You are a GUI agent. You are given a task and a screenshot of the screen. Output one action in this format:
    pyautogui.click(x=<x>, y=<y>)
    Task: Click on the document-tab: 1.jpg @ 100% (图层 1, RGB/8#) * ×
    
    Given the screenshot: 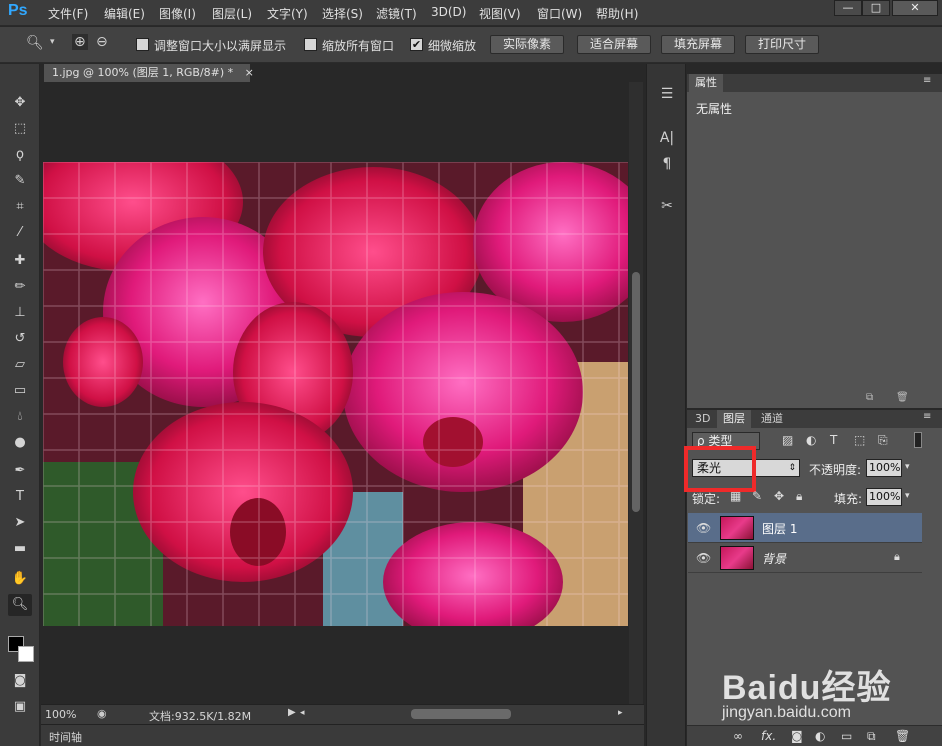 What is the action you would take?
    pyautogui.click(x=149, y=73)
    